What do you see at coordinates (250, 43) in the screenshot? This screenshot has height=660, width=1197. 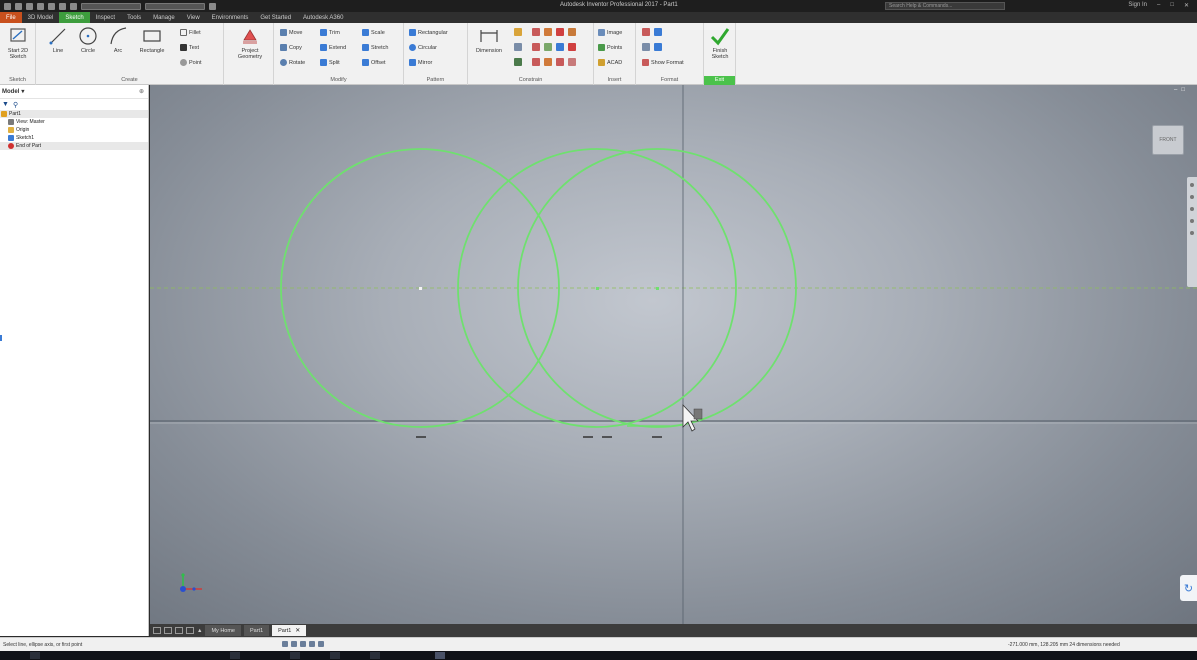 I see `project-geometry-button: Project Geometry` at bounding box center [250, 43].